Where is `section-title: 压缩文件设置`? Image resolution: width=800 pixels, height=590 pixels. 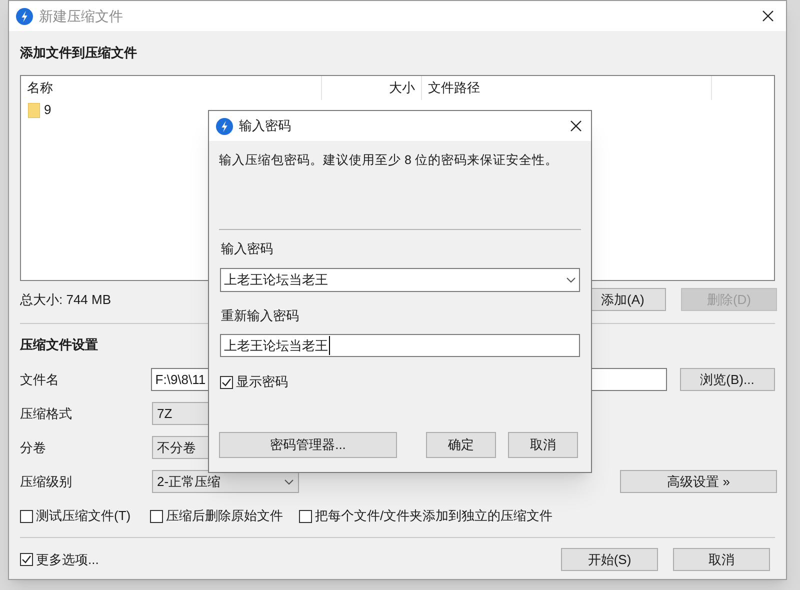
section-title: 压缩文件设置 is located at coordinates (59, 345).